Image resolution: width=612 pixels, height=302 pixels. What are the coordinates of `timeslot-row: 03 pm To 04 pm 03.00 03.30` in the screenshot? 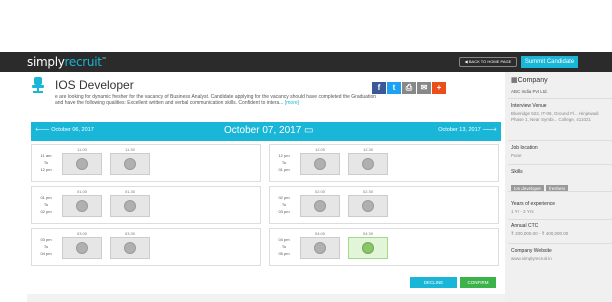 It's located at (146, 247).